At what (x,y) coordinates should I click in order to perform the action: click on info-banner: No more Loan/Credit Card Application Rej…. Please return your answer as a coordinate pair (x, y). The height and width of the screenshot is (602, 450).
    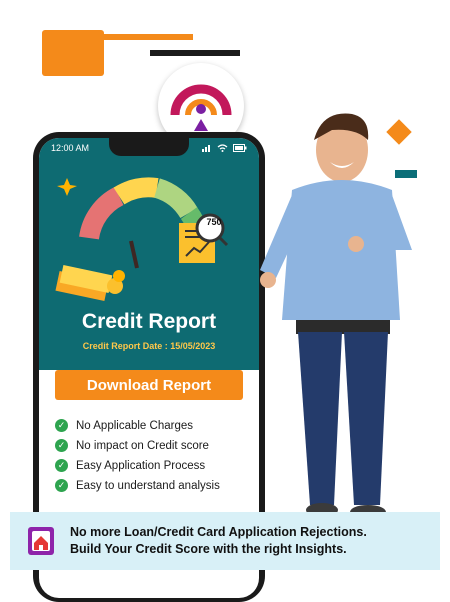
    Looking at the image, I should click on (225, 541).